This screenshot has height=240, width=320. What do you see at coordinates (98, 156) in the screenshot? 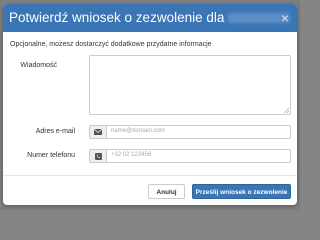
I see `phone-icon` at bounding box center [98, 156].